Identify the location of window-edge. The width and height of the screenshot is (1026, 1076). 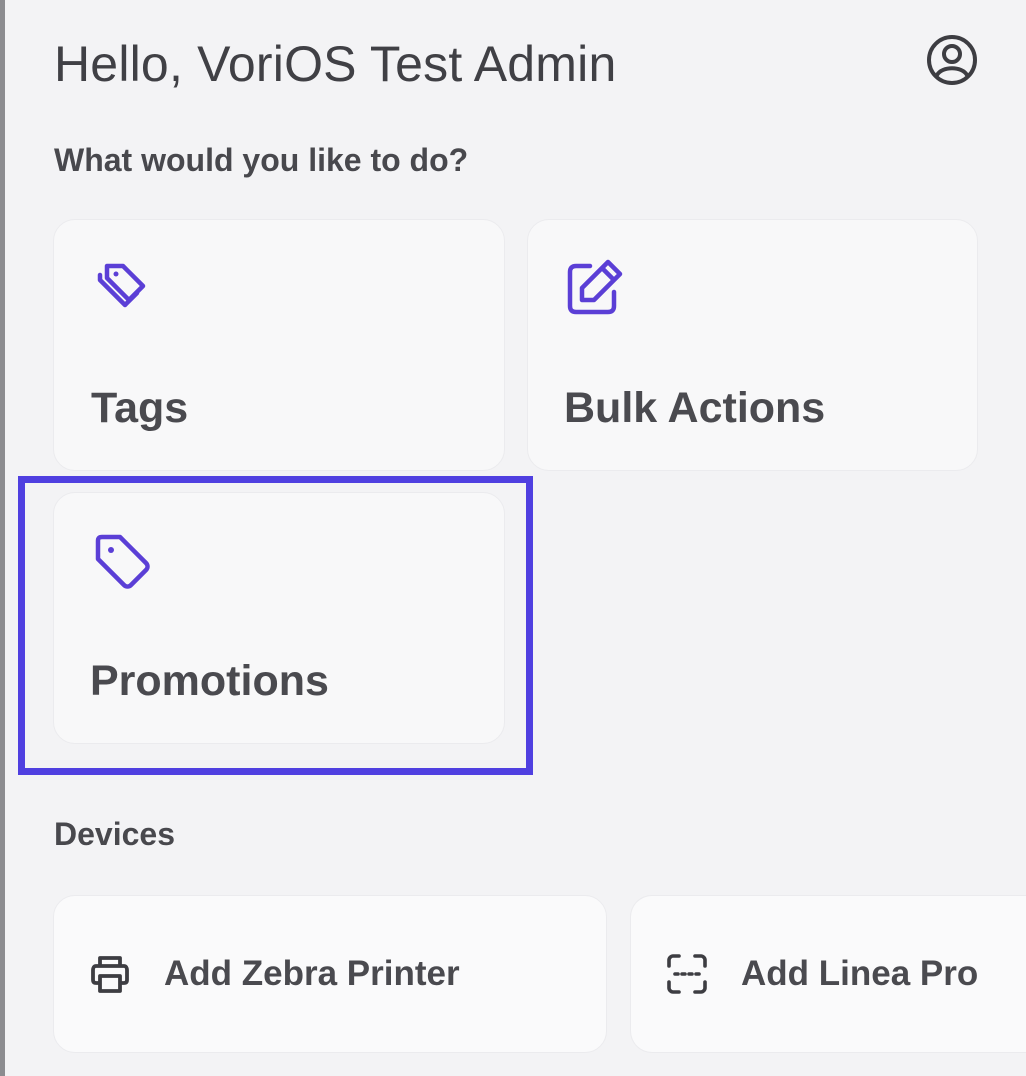
(2, 538).